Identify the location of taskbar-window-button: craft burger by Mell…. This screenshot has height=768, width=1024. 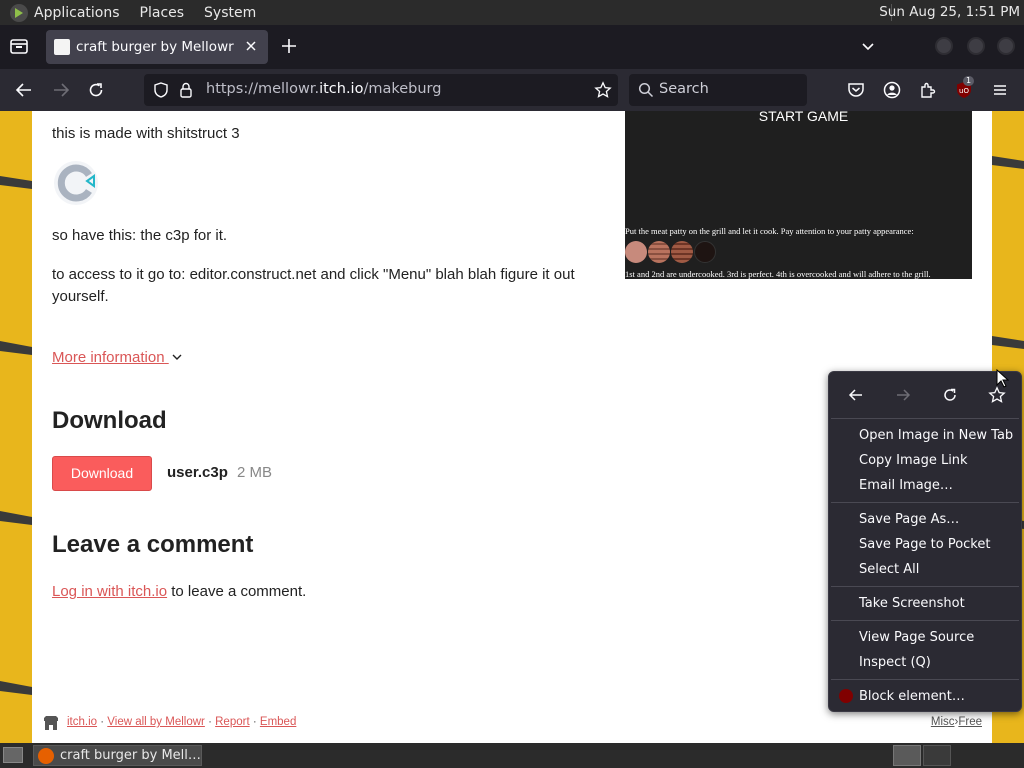
(117, 755).